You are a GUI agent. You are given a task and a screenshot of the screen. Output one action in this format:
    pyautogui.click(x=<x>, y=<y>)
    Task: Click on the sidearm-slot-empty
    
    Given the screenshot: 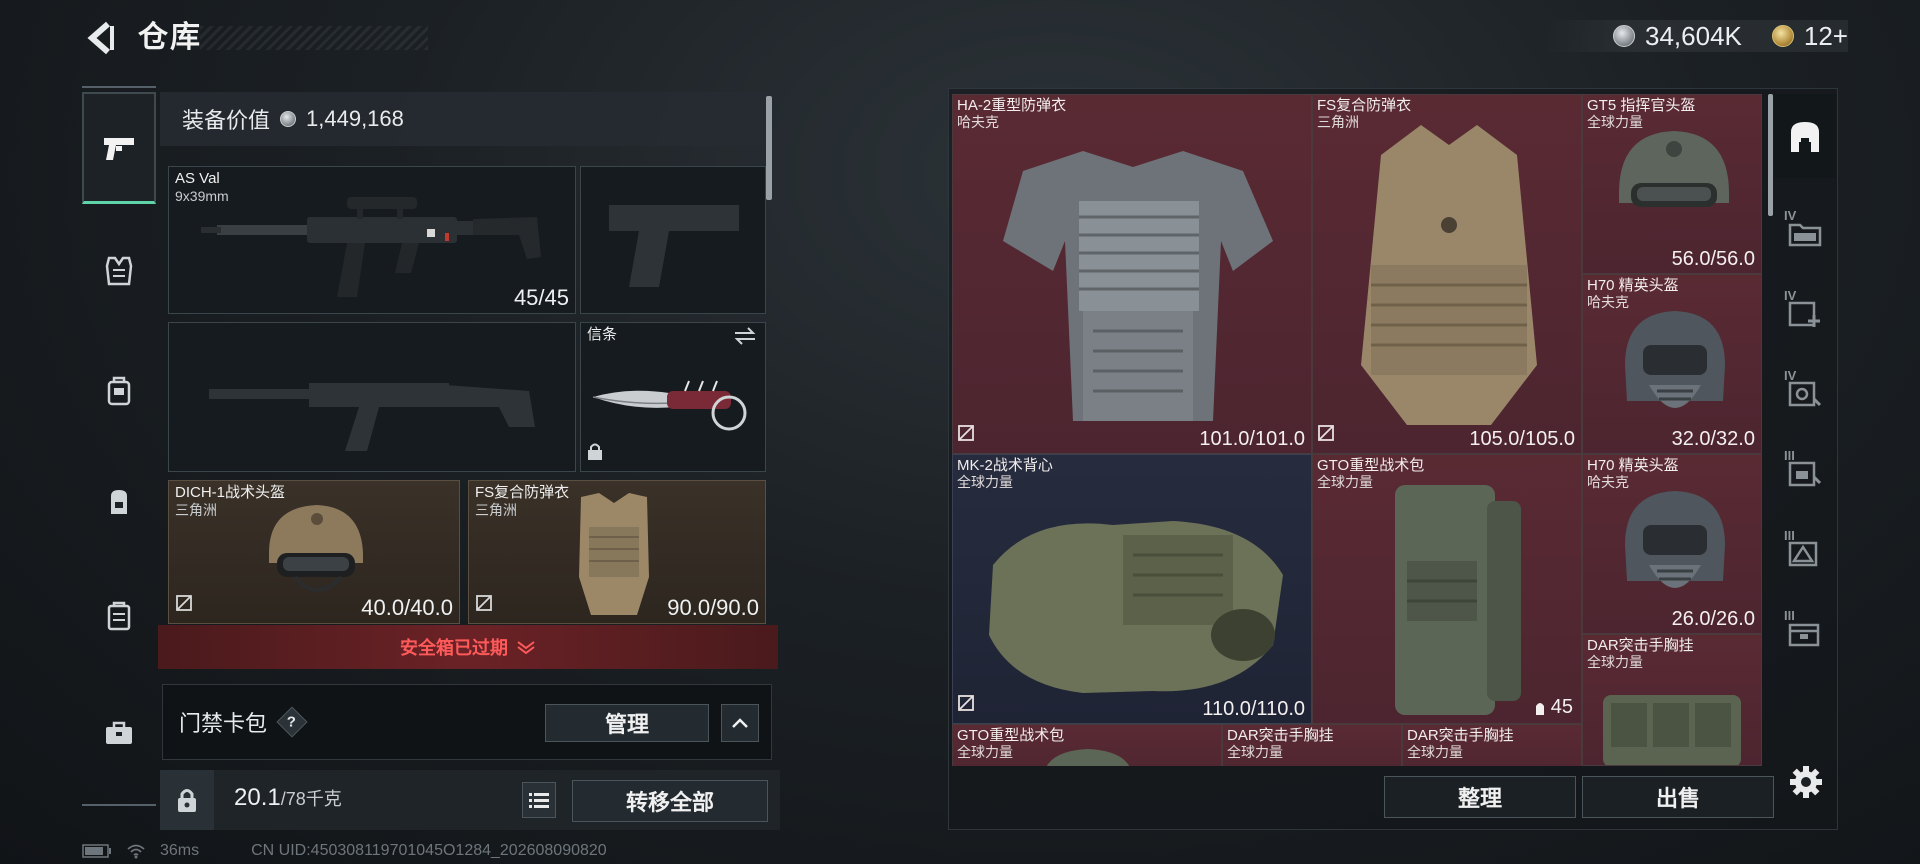 What is the action you would take?
    pyautogui.click(x=673, y=240)
    